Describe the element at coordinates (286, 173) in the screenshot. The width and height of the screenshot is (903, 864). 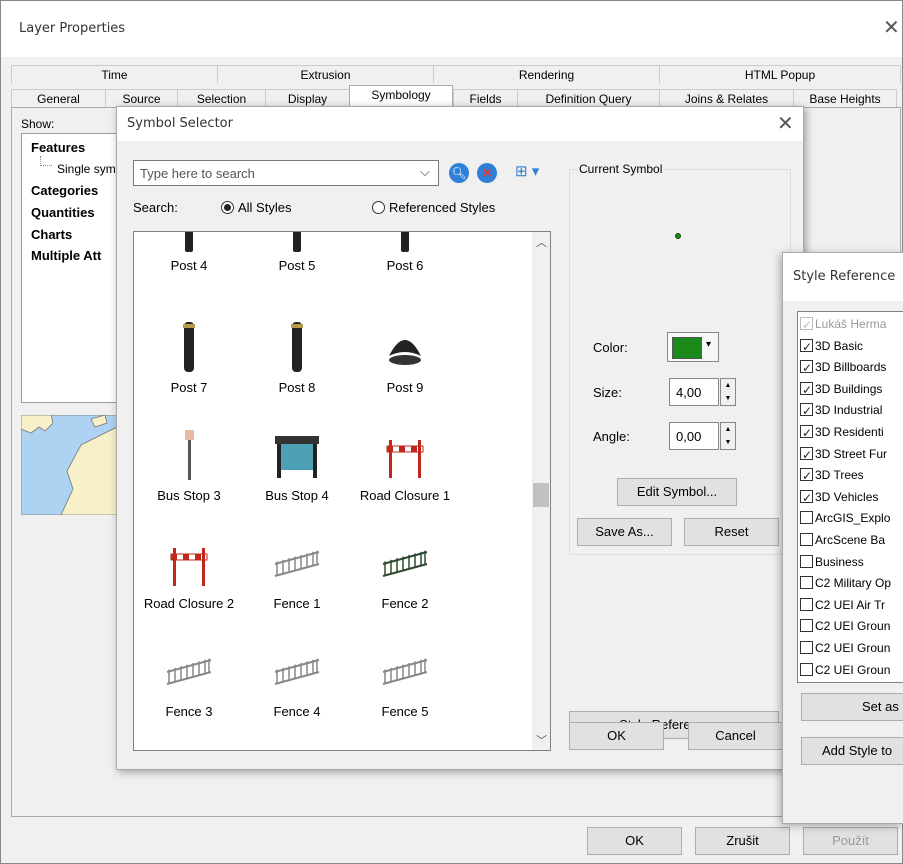
I see `search-input: Type here to search ⌵` at that location.